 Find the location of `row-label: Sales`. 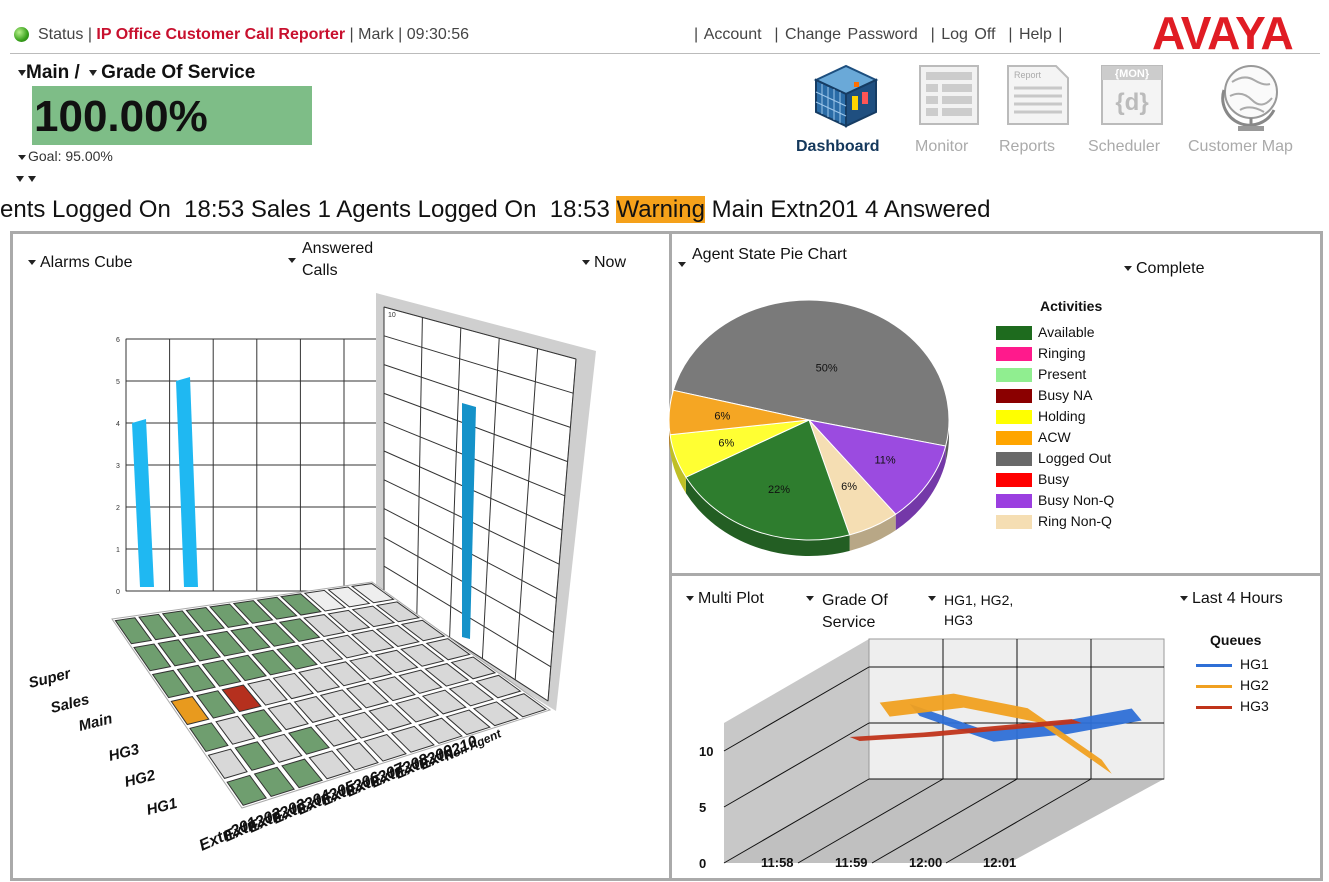

row-label: Sales is located at coordinates (70, 704).